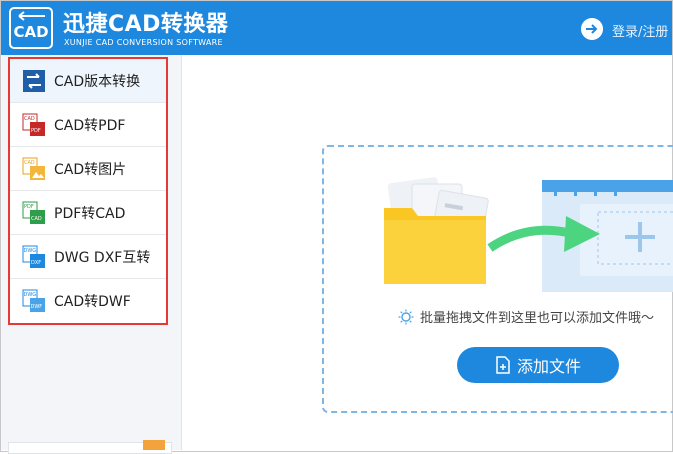 The height and width of the screenshot is (454, 673). I want to click on menu-item-dwg-dxf: DWG DXF DWG DXF互转, so click(88, 257).